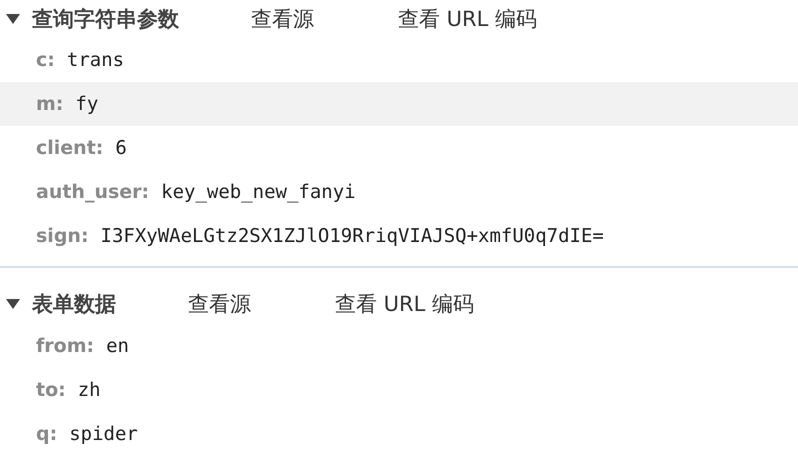 Image resolution: width=798 pixels, height=463 pixels. Describe the element at coordinates (117, 346) in the screenshot. I see `param-value: en` at that location.